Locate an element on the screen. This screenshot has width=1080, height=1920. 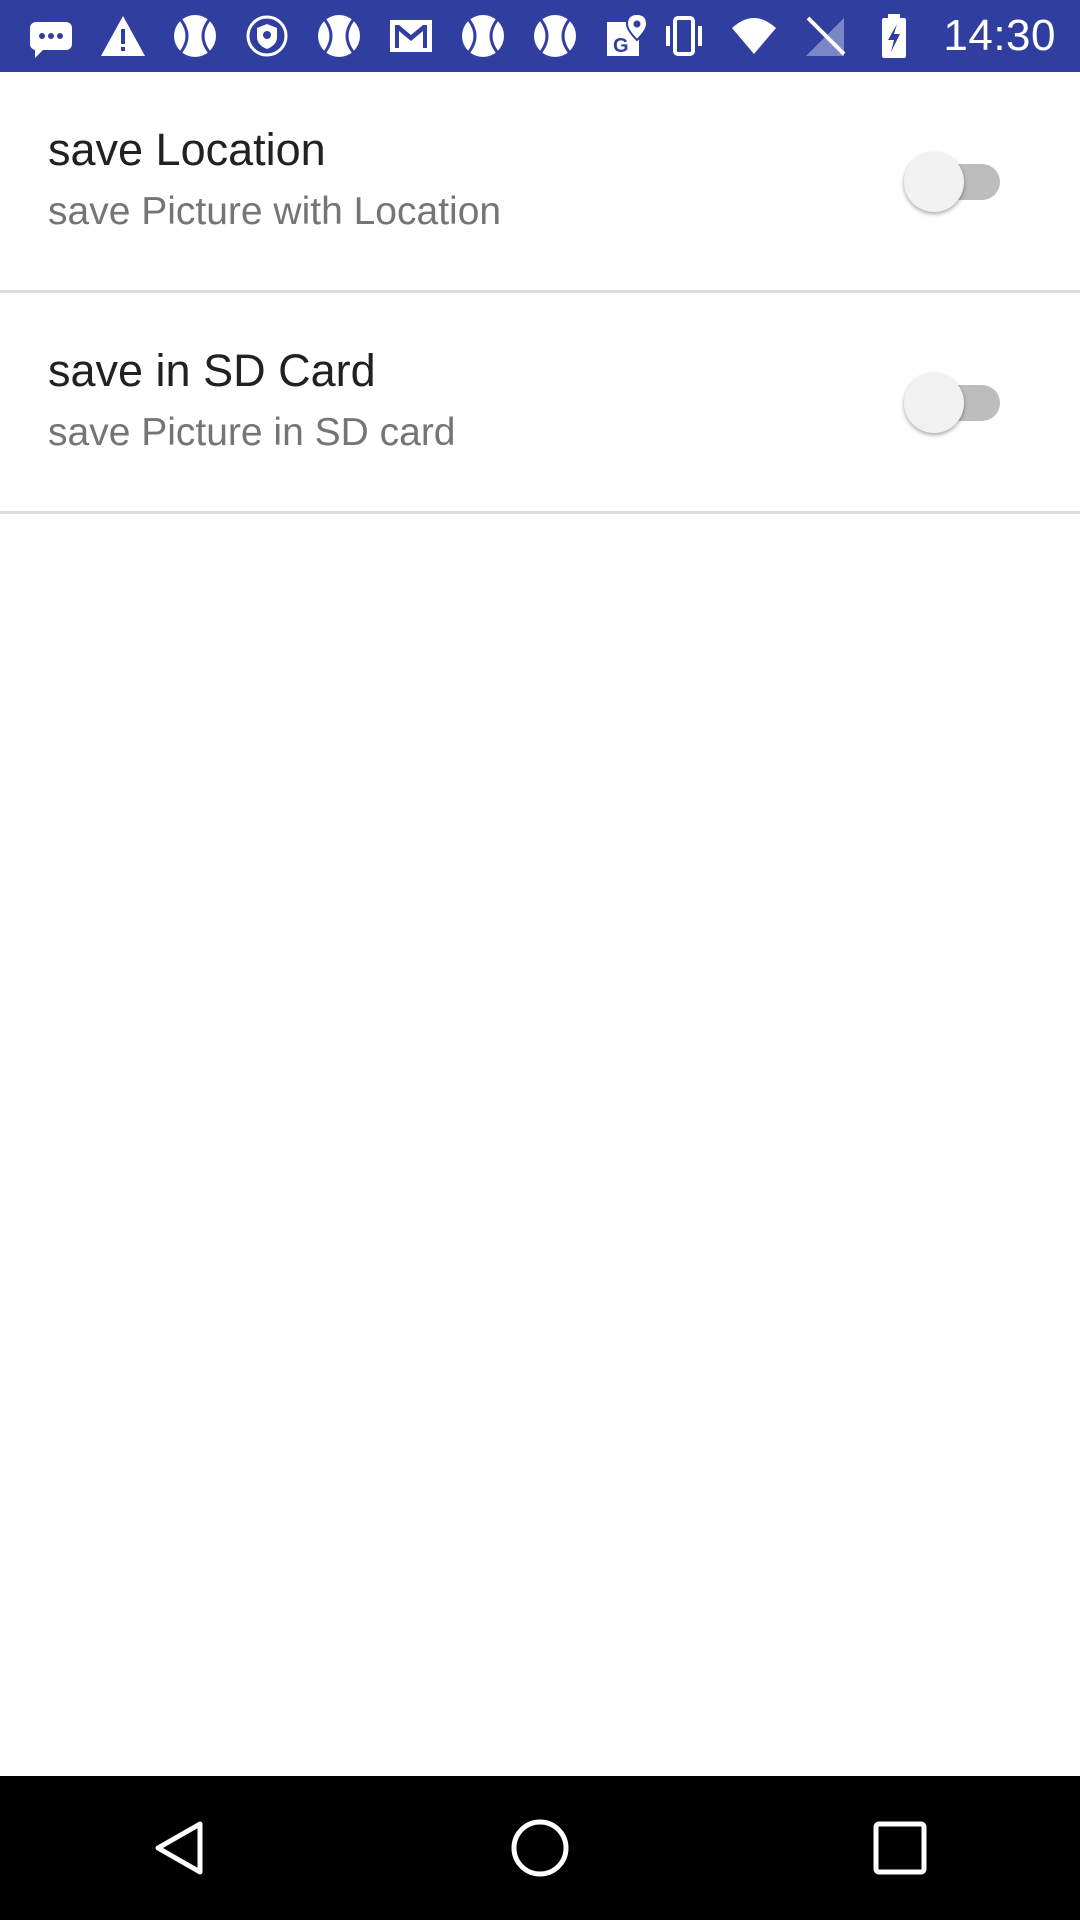
vpn-shield-icon is located at coordinates (267, 36).